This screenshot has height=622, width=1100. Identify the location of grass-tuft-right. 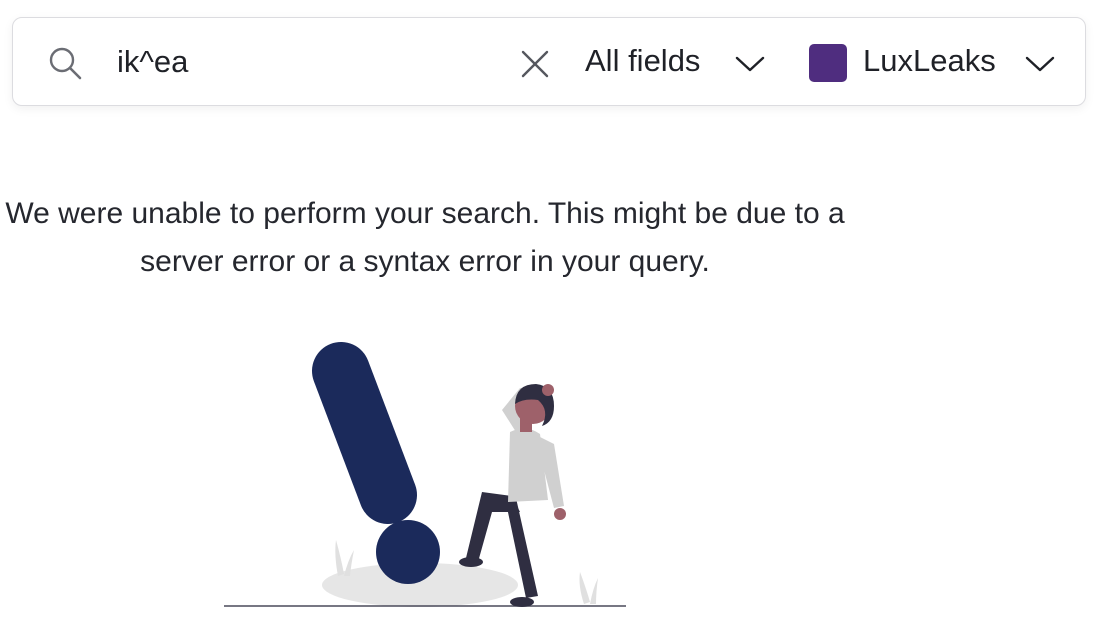
(584, 588).